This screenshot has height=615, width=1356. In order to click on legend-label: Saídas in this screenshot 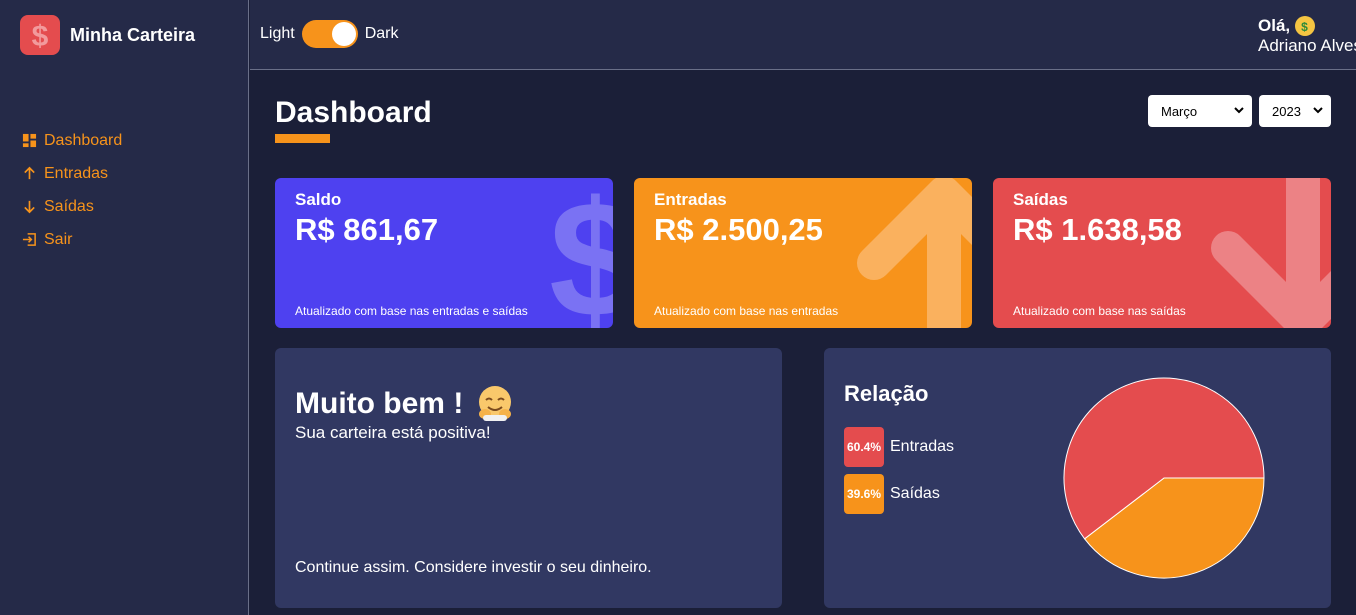, I will do `click(915, 493)`.